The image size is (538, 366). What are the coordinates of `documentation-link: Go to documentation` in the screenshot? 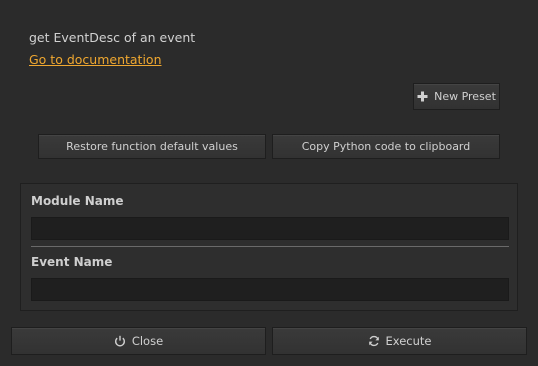 It's located at (95, 59).